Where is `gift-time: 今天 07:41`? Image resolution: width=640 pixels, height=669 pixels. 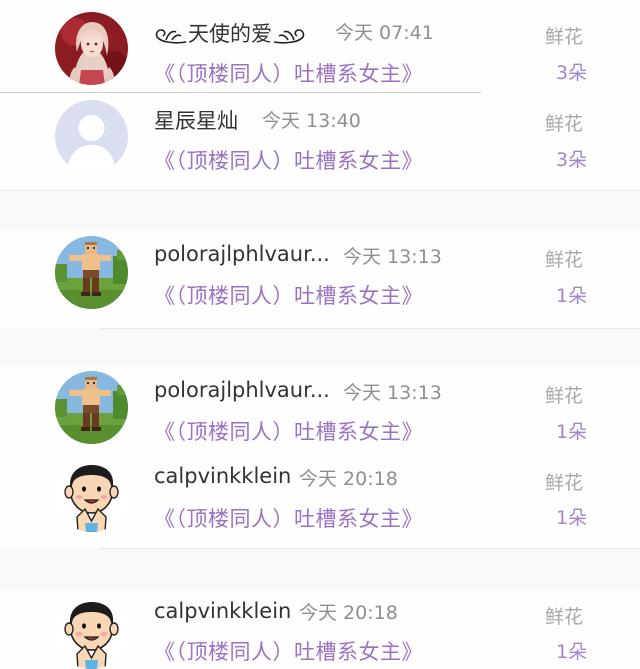 gift-time: 今天 07:41 is located at coordinates (384, 33).